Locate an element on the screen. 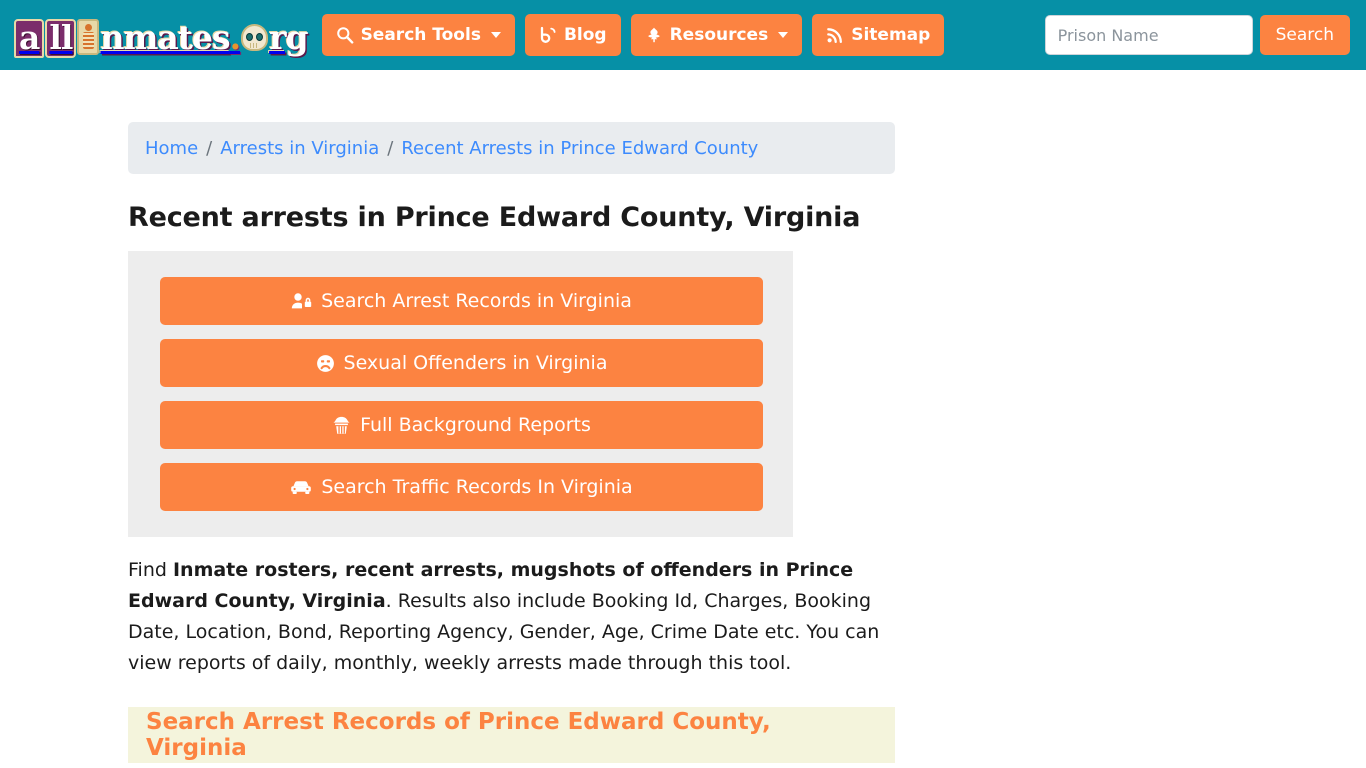  full-background-reports-button: Full Background Reports is located at coordinates (461, 425).